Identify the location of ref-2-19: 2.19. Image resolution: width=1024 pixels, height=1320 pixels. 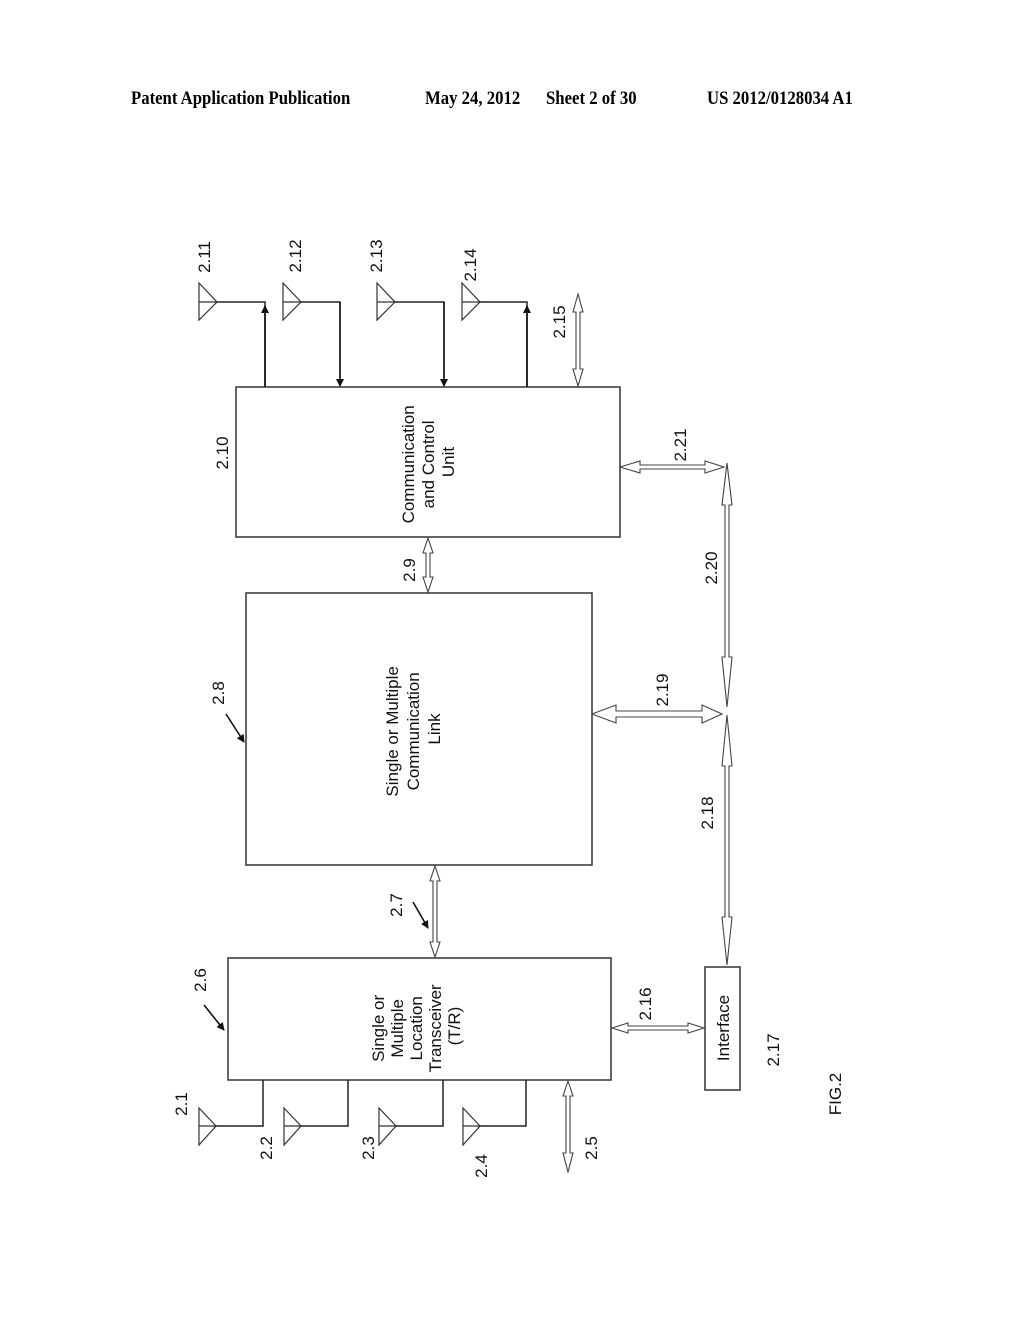
(662, 689).